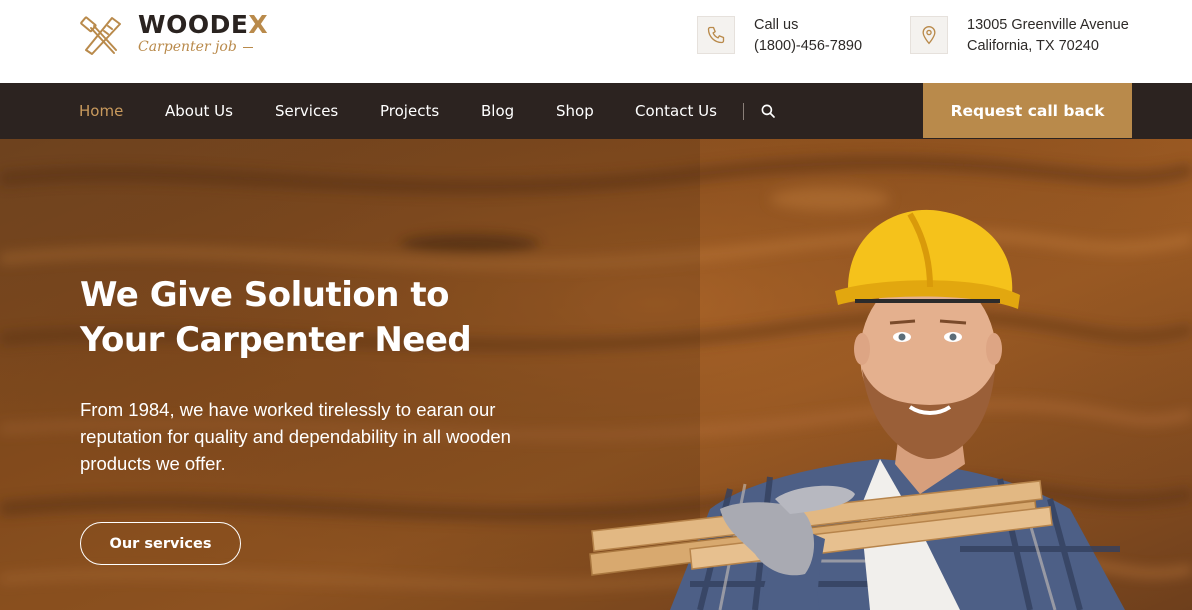  Describe the element at coordinates (797, 35) in the screenshot. I see `phone-contact: Call us (1800)-456-7890` at that location.